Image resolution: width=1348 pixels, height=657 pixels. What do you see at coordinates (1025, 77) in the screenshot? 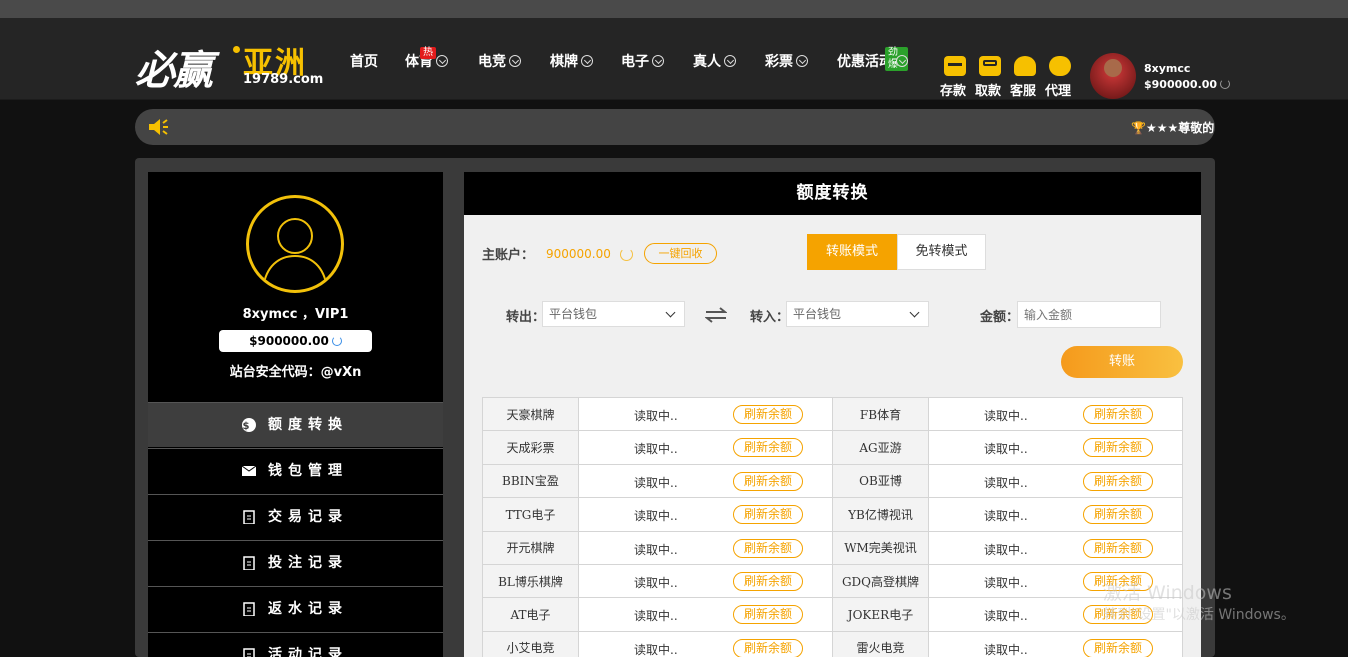
I see `customer-service-button: 客服` at bounding box center [1025, 77].